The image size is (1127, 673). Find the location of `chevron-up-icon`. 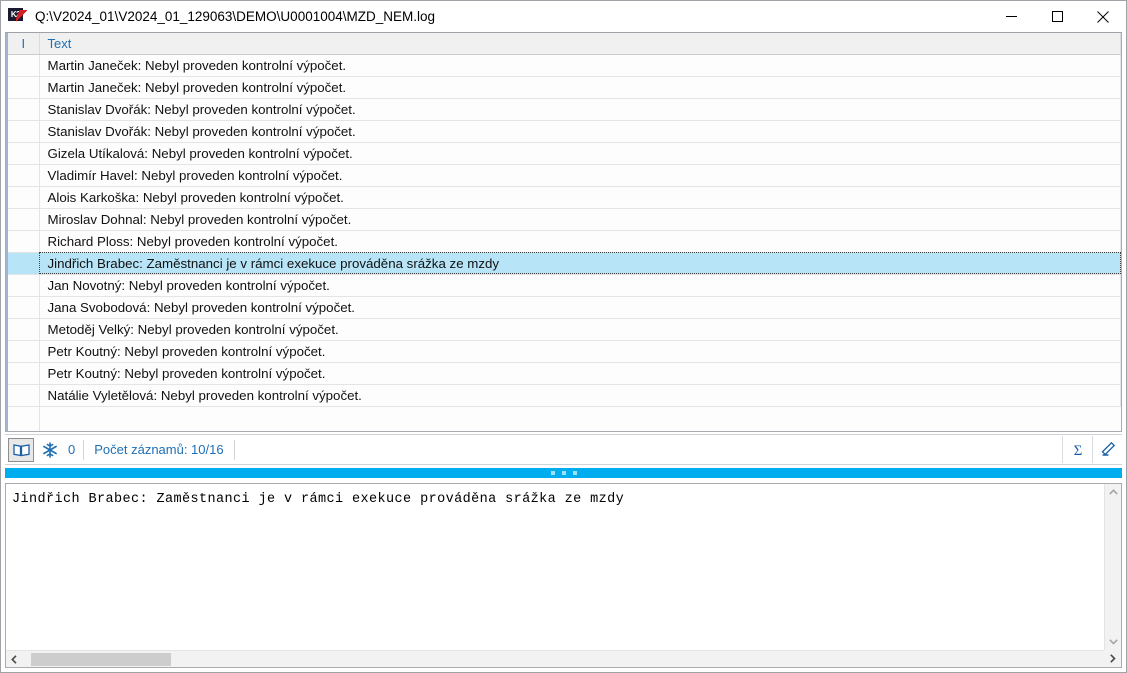

chevron-up-icon is located at coordinates (1113, 492).